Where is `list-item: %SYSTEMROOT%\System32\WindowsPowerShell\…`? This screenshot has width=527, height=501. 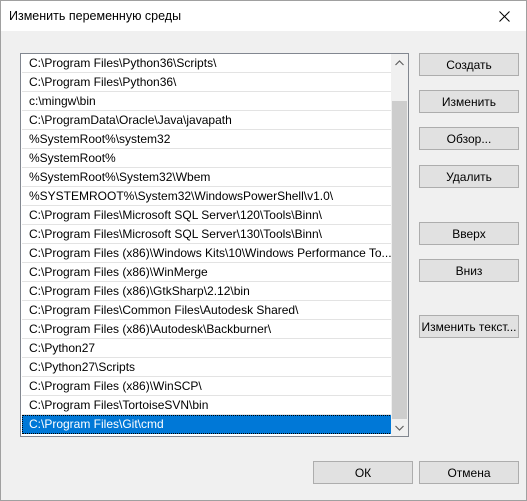 list-item: %SYSTEMROOT%\System32\WindowsPowerShell\… is located at coordinates (208, 196).